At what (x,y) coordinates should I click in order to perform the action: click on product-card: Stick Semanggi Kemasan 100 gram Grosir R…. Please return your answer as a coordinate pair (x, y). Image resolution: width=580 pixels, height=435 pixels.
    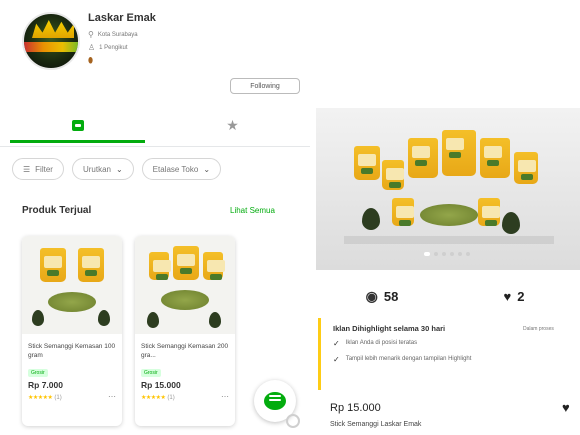
    Looking at the image, I should click on (72, 331).